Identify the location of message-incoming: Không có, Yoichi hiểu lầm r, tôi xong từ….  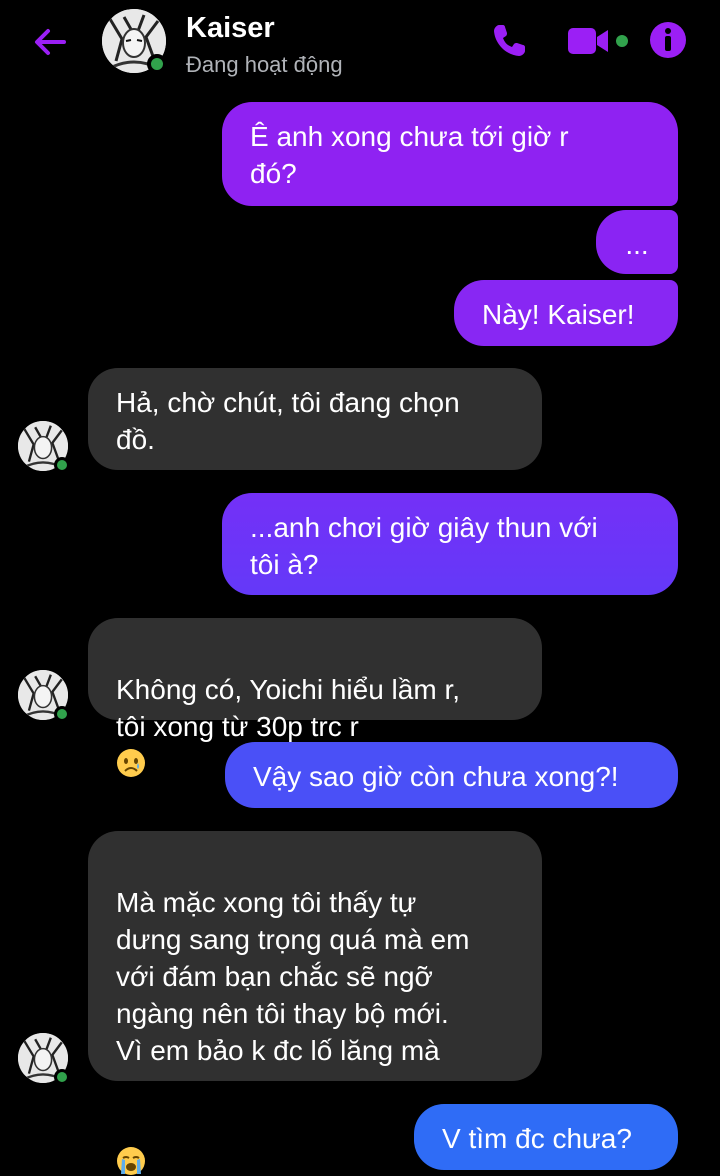
(315, 697).